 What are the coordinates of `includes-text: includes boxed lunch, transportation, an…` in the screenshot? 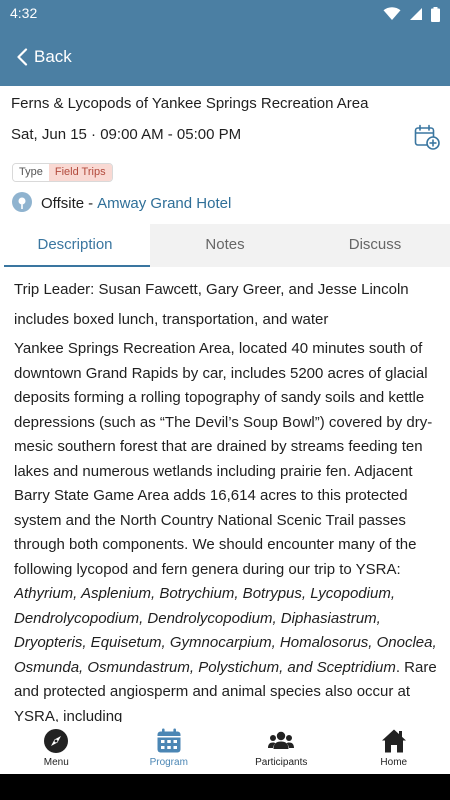 It's located at (171, 319).